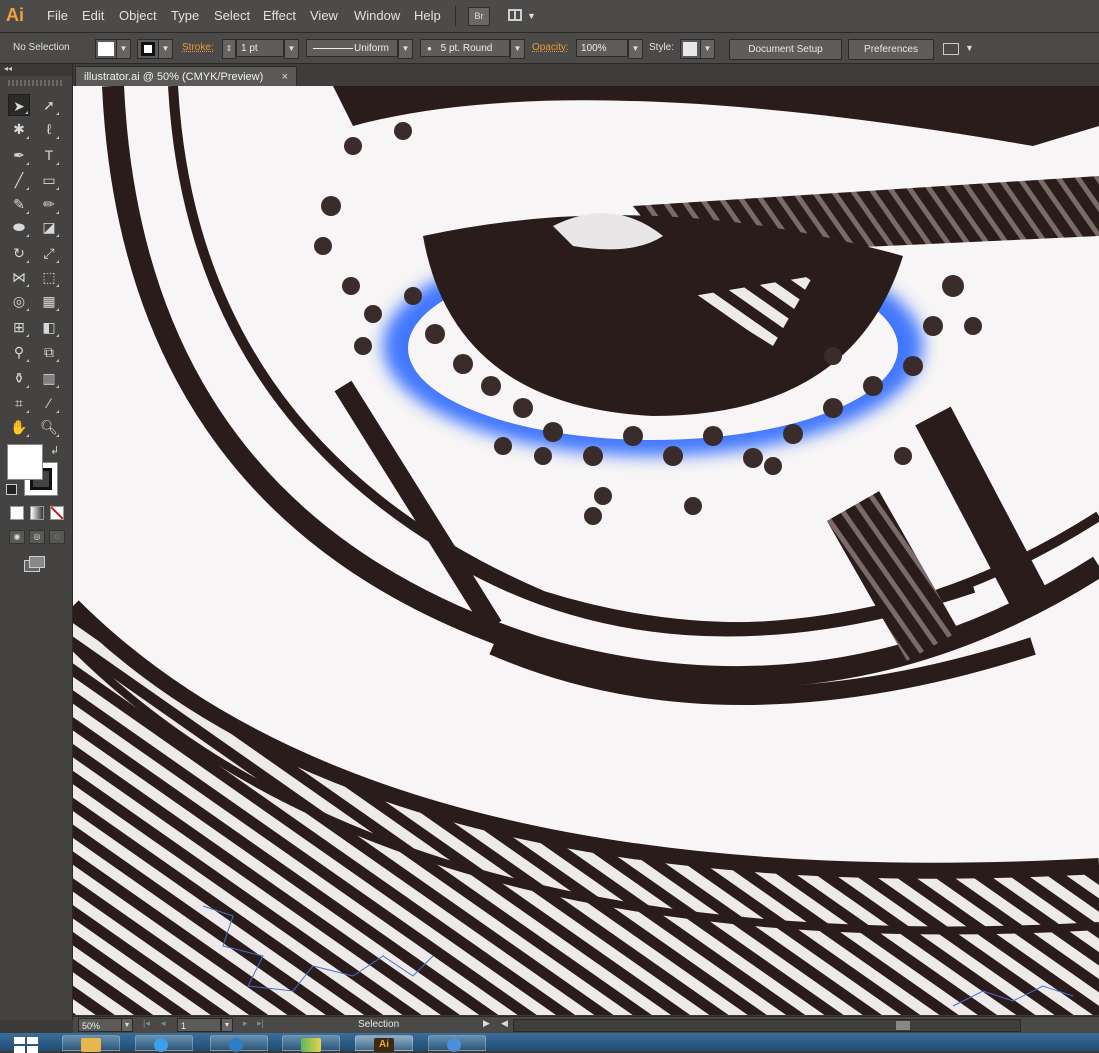 This screenshot has width=1099, height=1053. I want to click on collapse-icon: ◂◂, so click(8, 68).